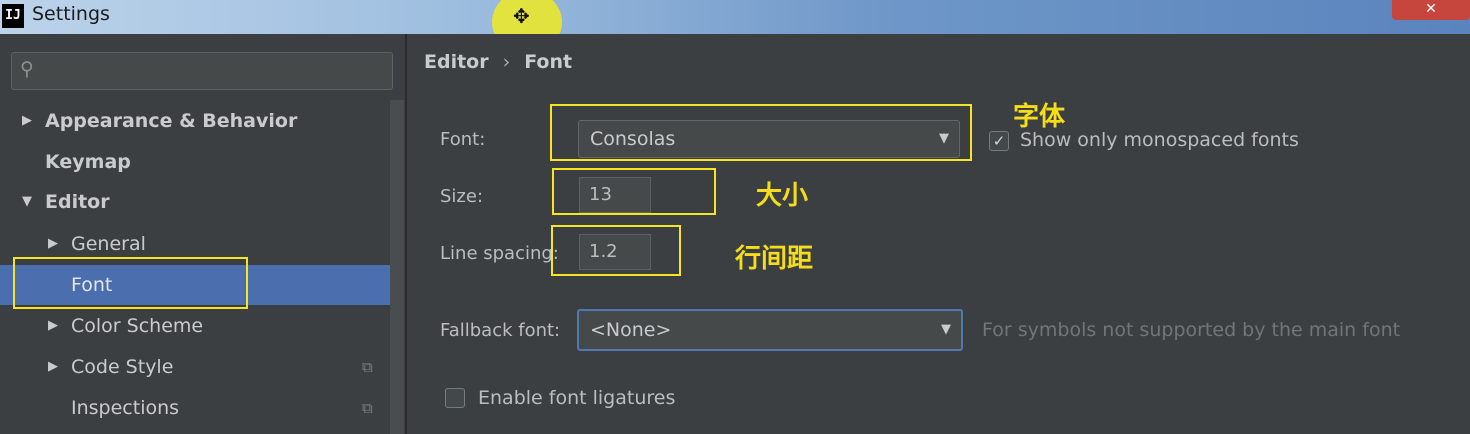  Describe the element at coordinates (215, 71) in the screenshot. I see `search-field` at that location.